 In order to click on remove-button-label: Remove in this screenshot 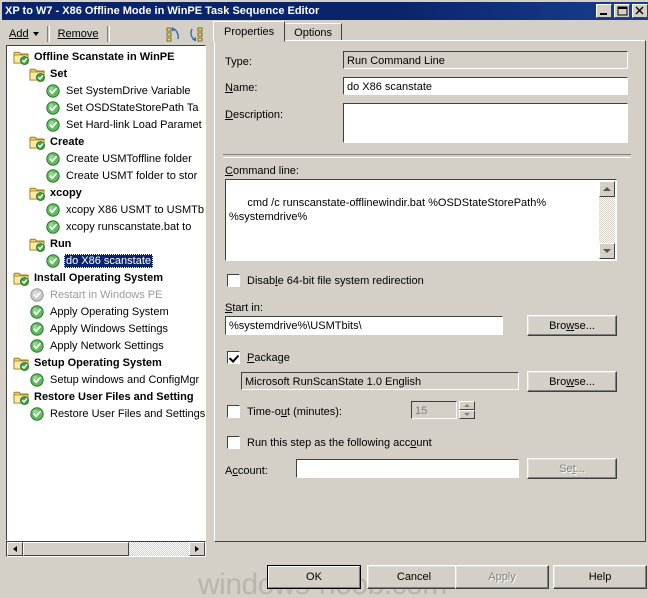, I will do `click(78, 34)`.